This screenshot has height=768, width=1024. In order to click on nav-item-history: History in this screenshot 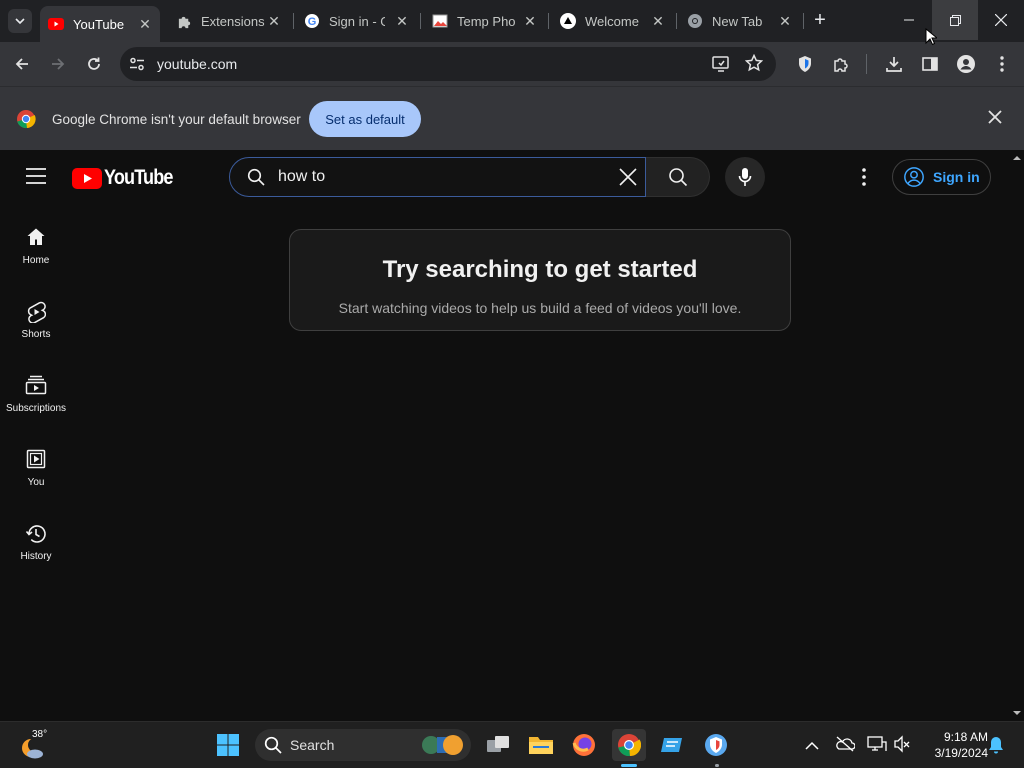, I will do `click(36, 542)`.